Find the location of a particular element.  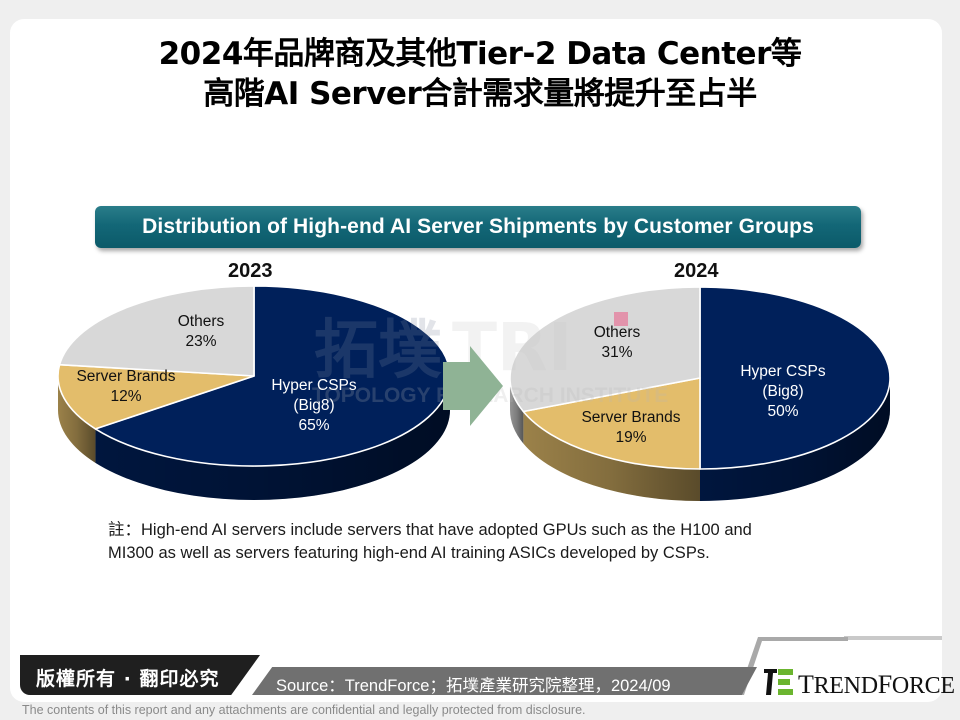

source-text: Source：TrendForce；拓墣產業研究院整理，2024/09 is located at coordinates (473, 686).